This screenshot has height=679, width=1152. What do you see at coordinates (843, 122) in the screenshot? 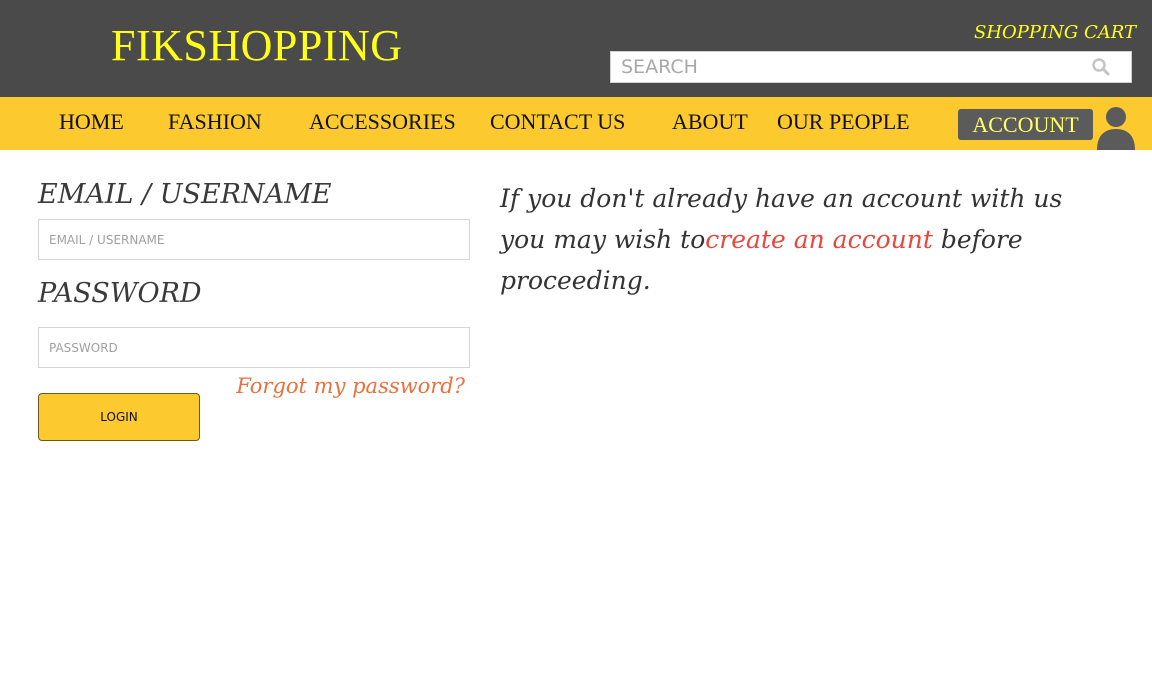
I see `nav-item-our-people: OUR PEOPLE` at bounding box center [843, 122].